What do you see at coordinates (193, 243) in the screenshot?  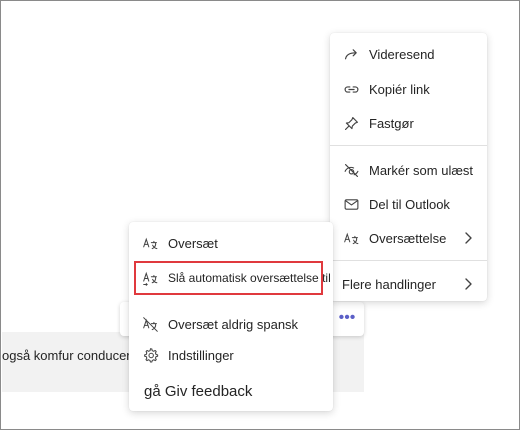 I see `submenu-item-label: Oversæt` at bounding box center [193, 243].